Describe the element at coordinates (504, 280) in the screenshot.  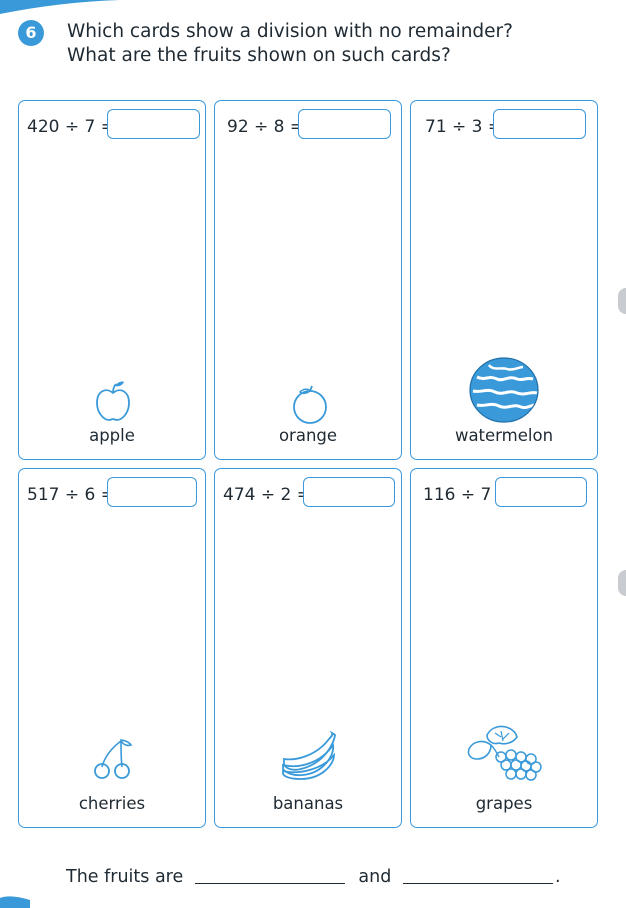
I see `division-card: 71 ÷ 3 = watermelon` at that location.